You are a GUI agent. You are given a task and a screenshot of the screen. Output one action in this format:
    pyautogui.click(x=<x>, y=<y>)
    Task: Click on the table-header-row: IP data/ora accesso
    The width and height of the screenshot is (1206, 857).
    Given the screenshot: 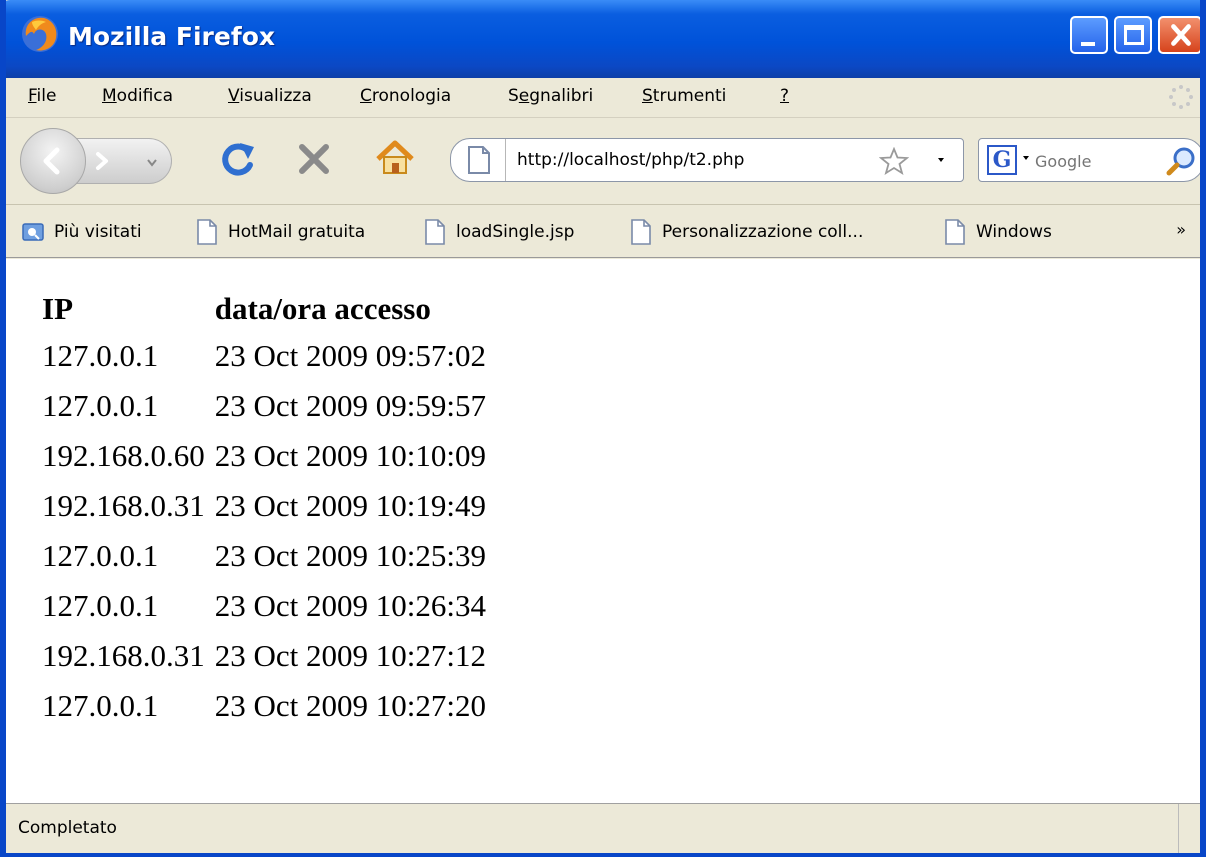 What is the action you would take?
    pyautogui.click(x=260, y=311)
    